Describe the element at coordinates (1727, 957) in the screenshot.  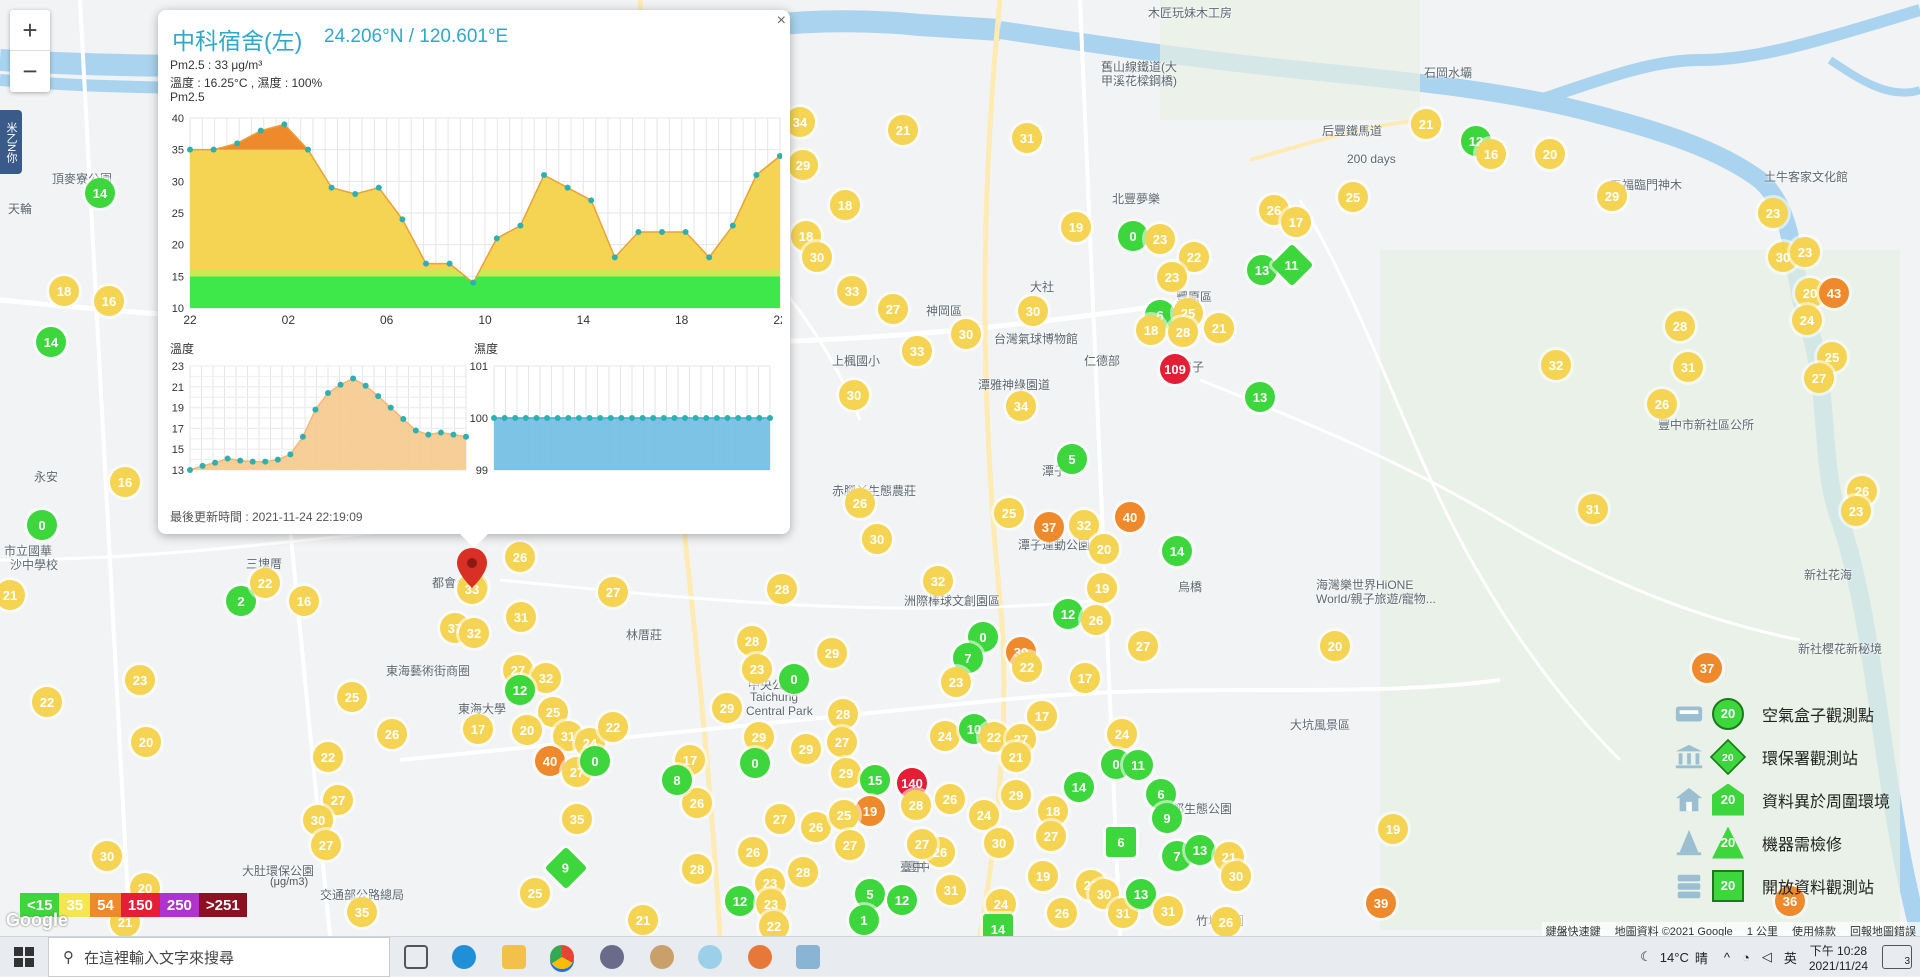
I see `chevron-up-icon: ^` at that location.